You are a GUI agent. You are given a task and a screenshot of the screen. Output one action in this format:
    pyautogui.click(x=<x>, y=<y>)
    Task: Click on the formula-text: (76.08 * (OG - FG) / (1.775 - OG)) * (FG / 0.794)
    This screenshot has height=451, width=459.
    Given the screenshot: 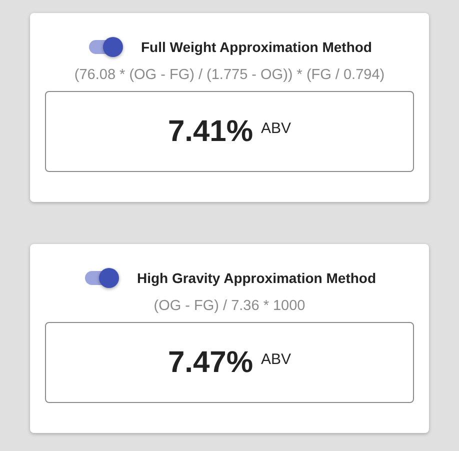 What is the action you would take?
    pyautogui.click(x=229, y=75)
    